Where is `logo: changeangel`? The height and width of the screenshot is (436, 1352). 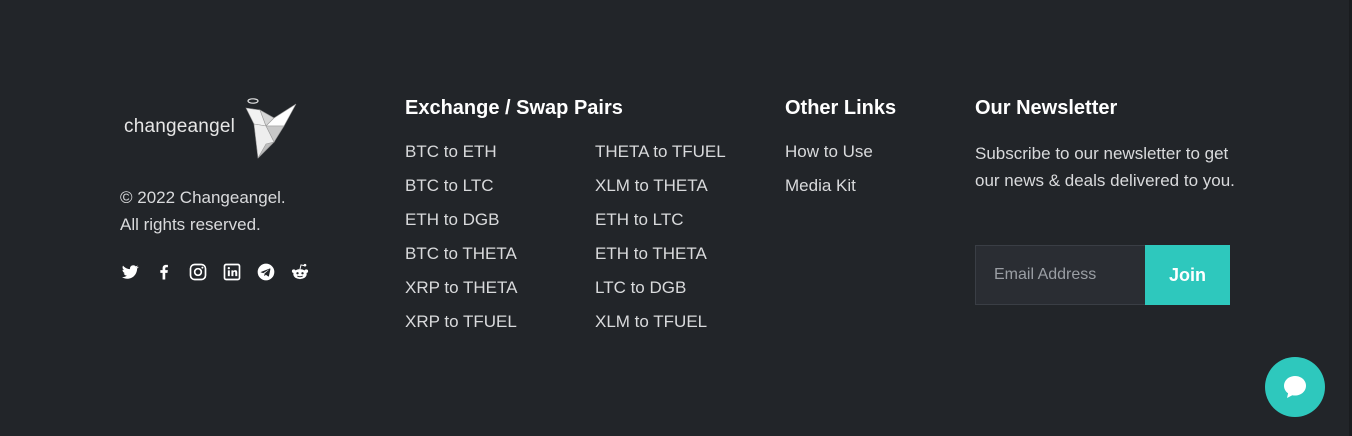 logo: changeangel is located at coordinates (220, 129).